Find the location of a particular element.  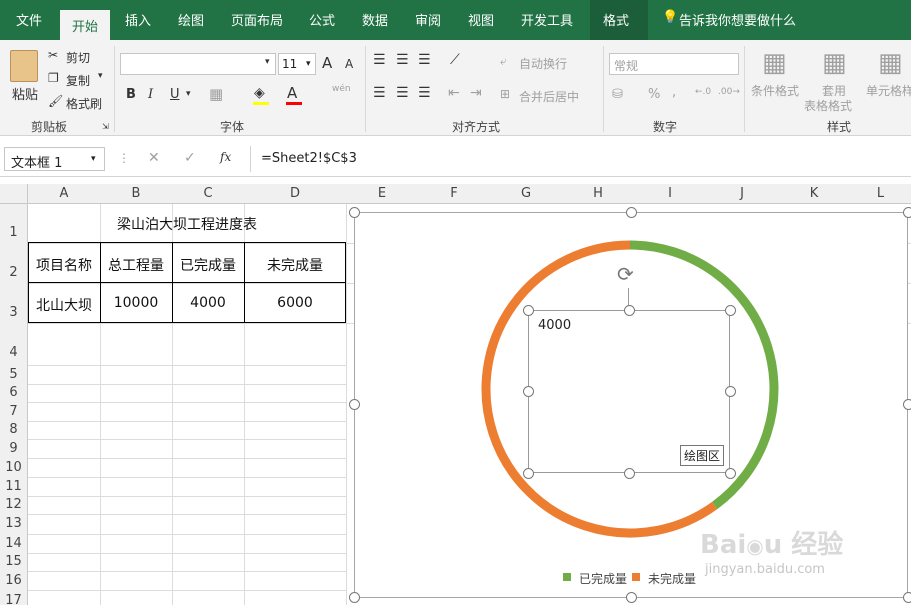

text-box-value: 4000 is located at coordinates (555, 325).